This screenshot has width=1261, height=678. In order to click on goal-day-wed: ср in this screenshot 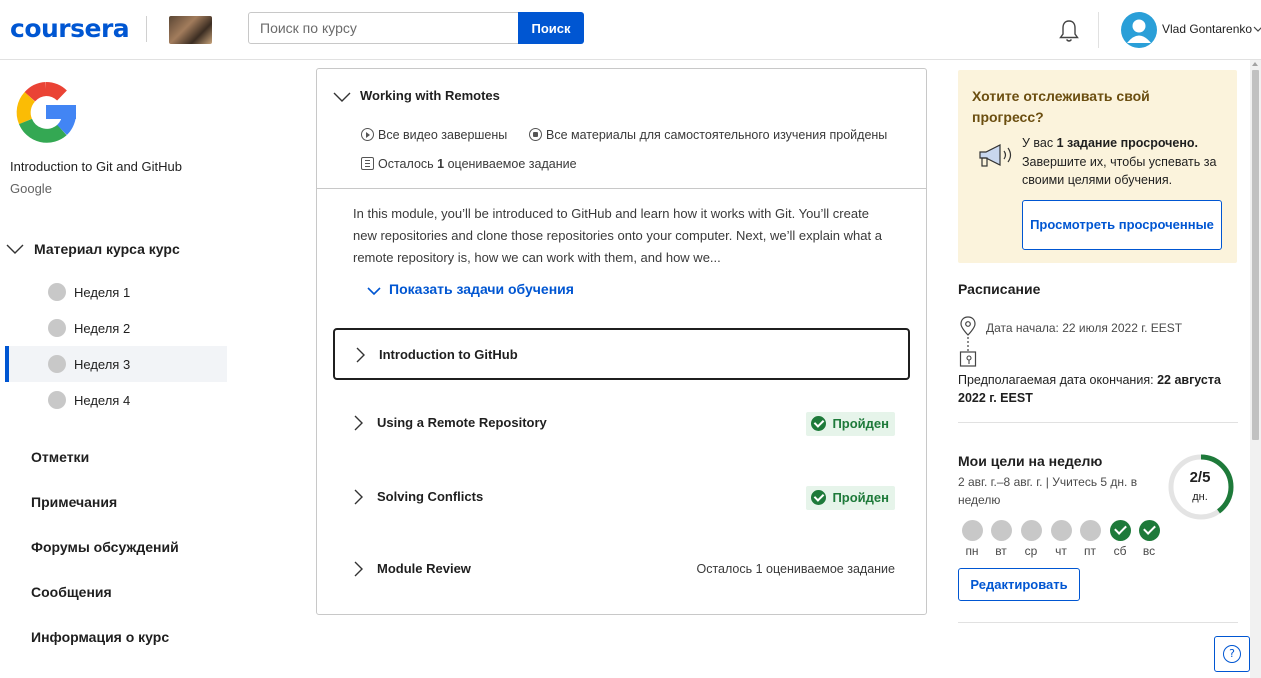, I will do `click(1031, 539)`.